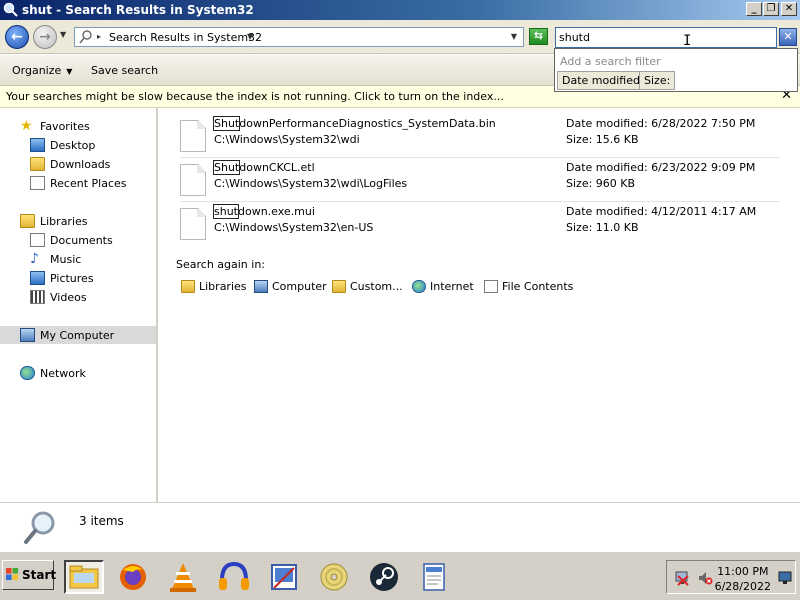 The width and height of the screenshot is (800, 600). I want to click on file-date-modified: Date modified: 6/28/2022 7:50 PM, so click(661, 123).